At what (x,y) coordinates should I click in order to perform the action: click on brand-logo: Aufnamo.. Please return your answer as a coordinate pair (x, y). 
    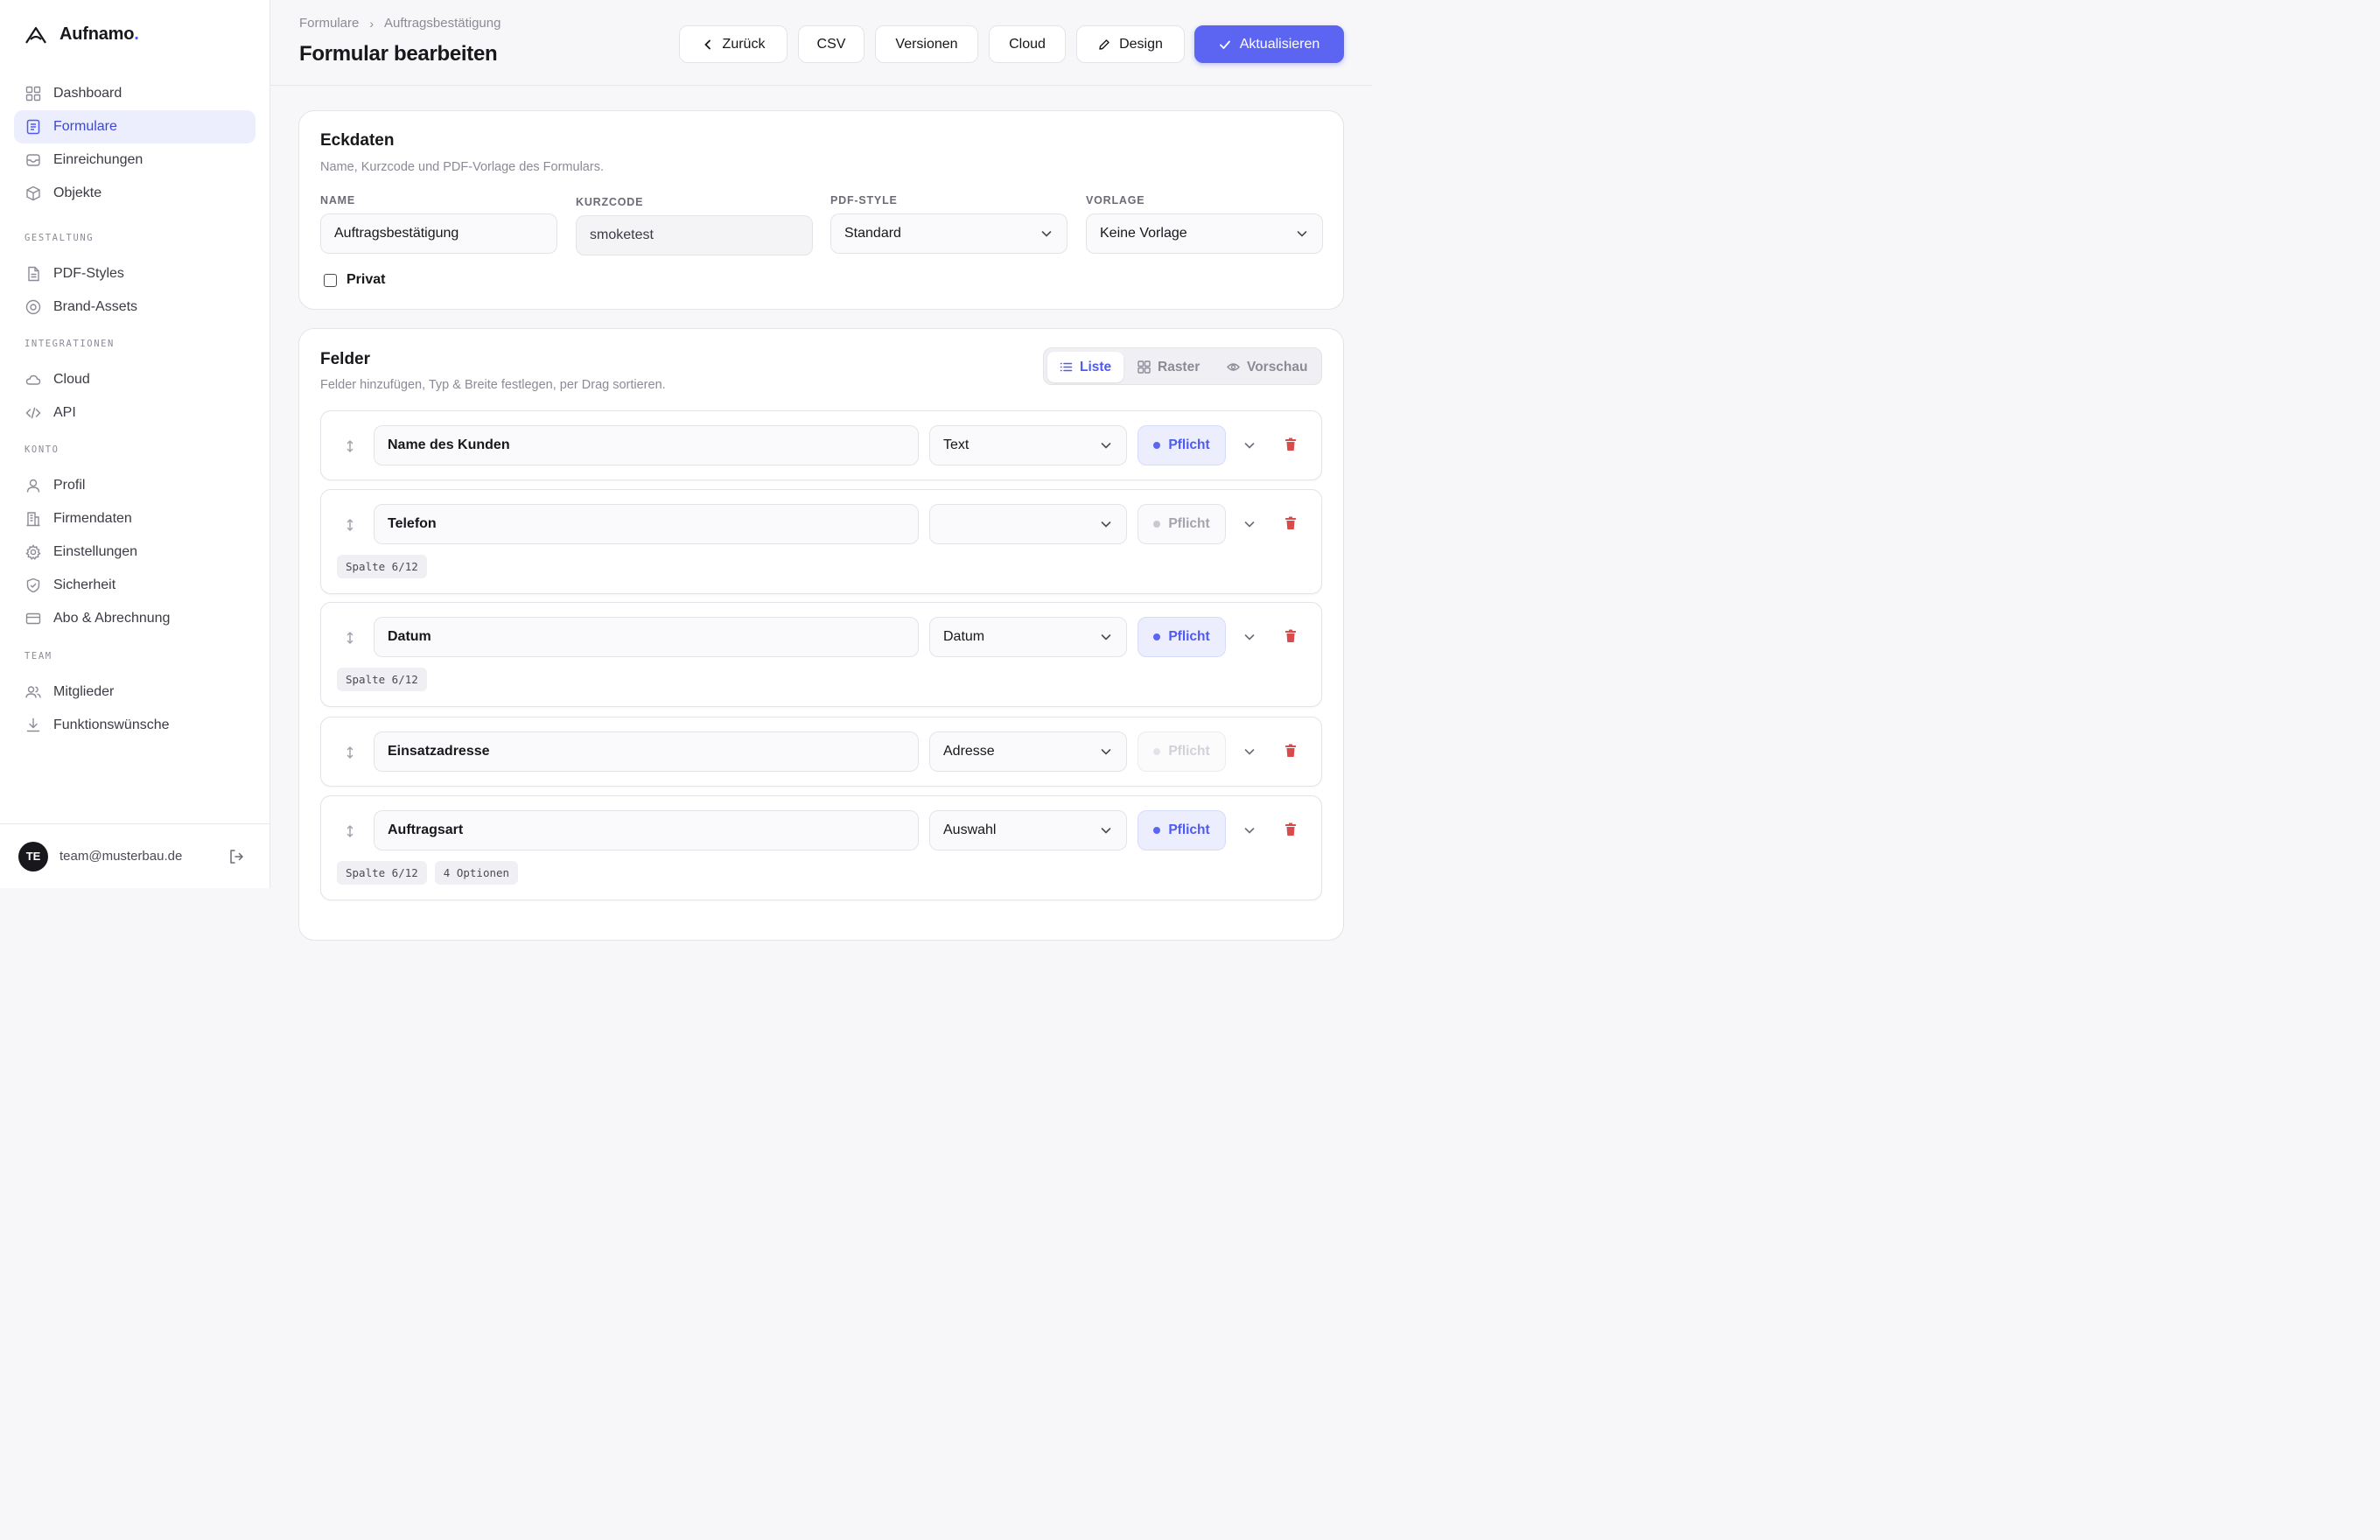
    Looking at the image, I should click on (81, 34).